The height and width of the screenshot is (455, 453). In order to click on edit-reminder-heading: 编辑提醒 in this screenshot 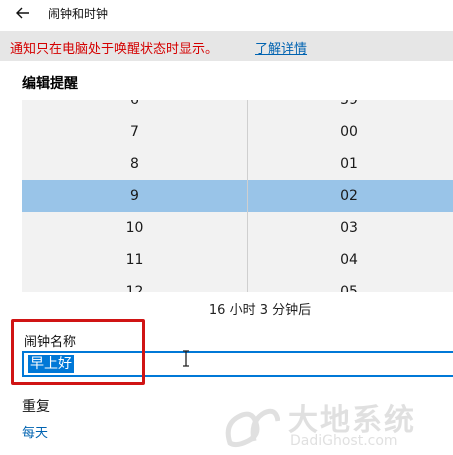, I will do `click(50, 84)`.